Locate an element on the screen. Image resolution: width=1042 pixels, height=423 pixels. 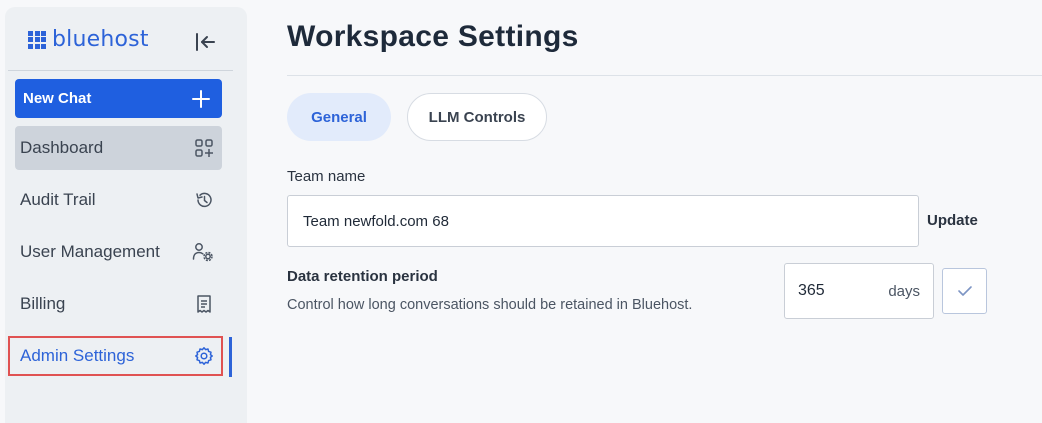
collapse-sidebar-icon is located at coordinates (205, 42).